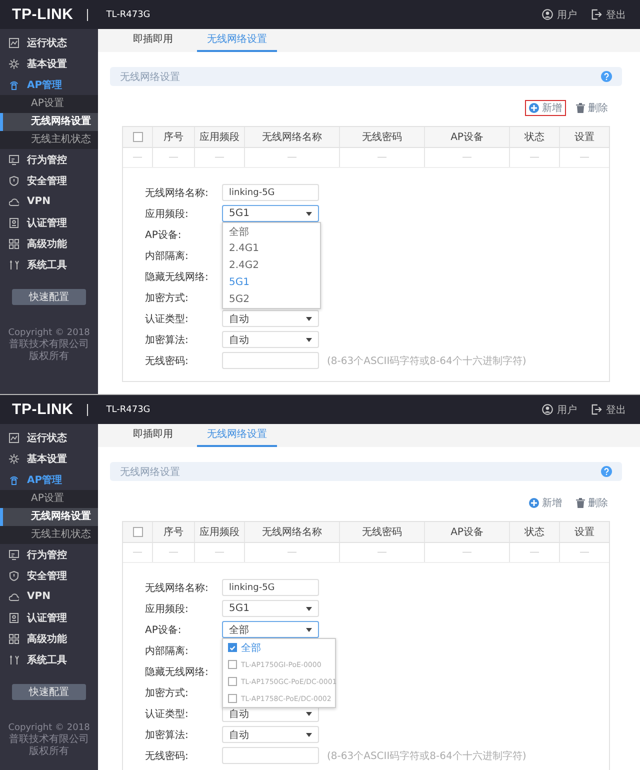  What do you see at coordinates (167, 256) in the screenshot?
I see `field-label: 内部隔离:` at bounding box center [167, 256].